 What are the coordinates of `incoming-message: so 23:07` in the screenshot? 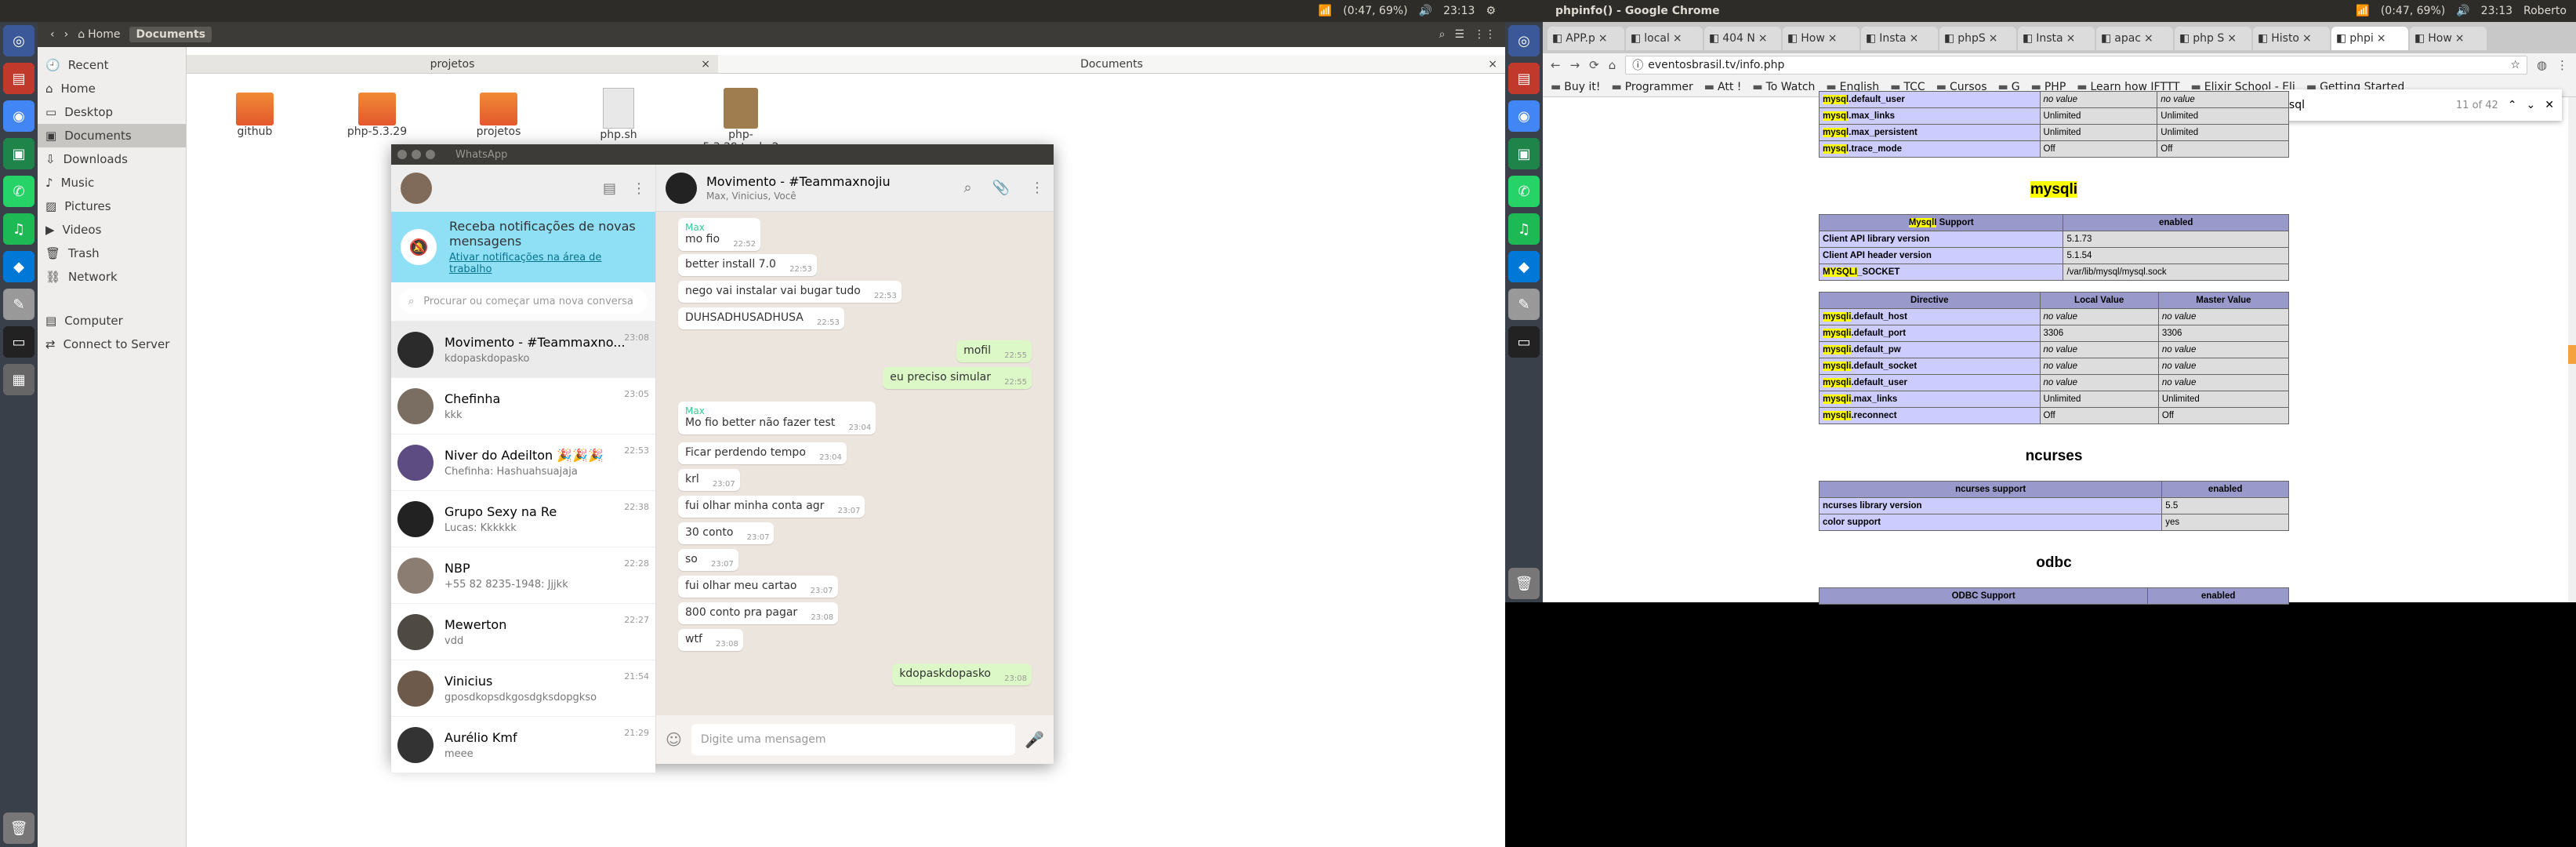 It's located at (708, 560).